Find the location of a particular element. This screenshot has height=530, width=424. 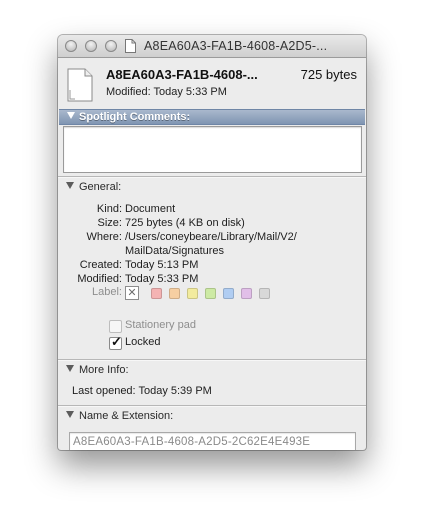

created-value: Today 5:13 PM is located at coordinates (162, 265).